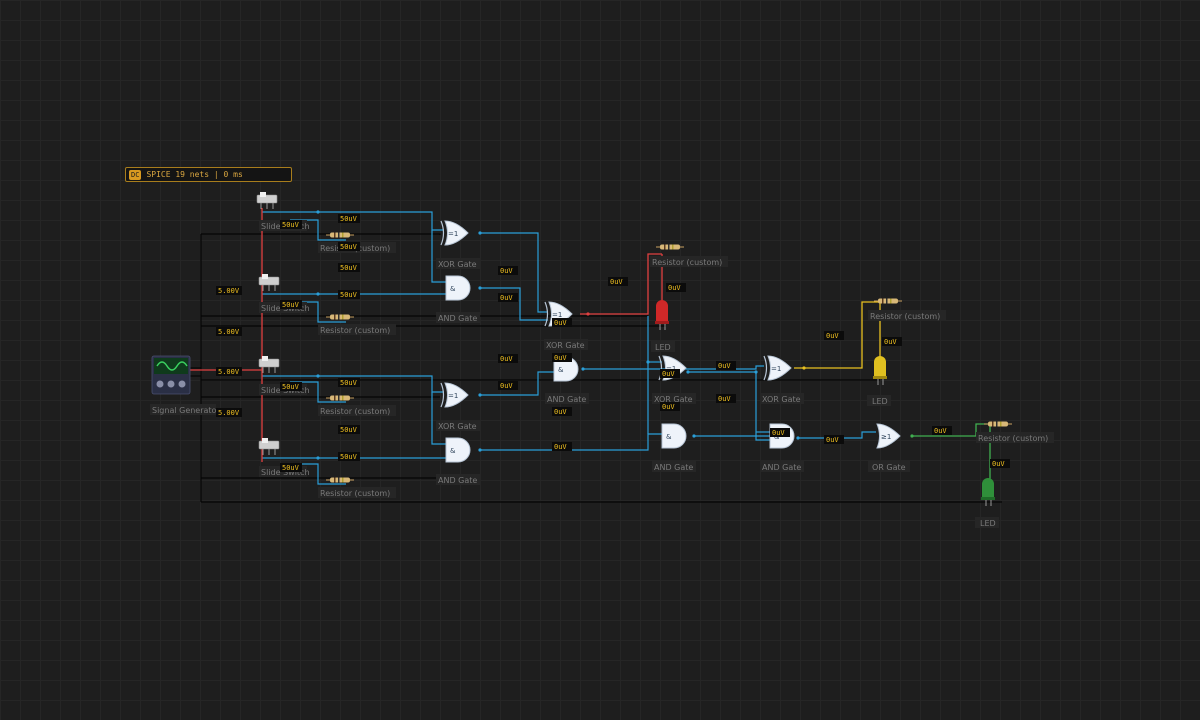 The image size is (1200, 720). I want to click on led-label-green: LED, so click(987, 522).